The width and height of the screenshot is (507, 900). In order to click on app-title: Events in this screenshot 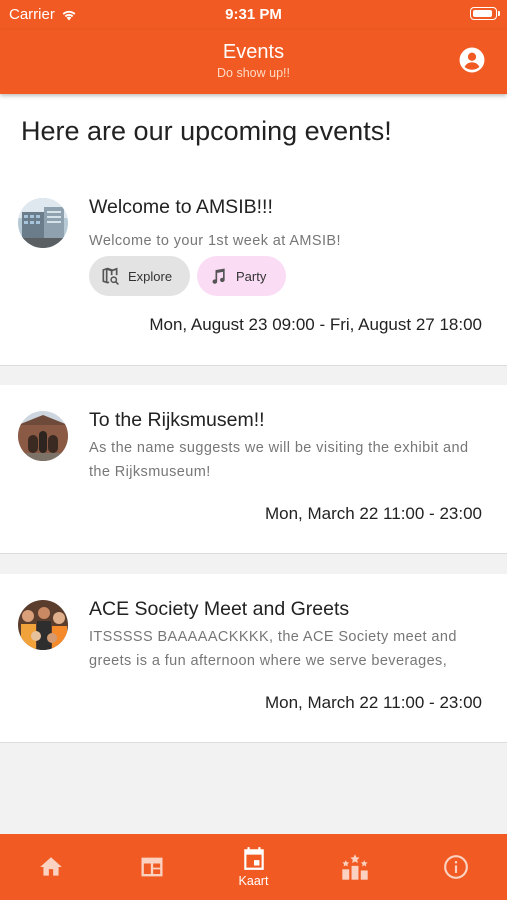, I will do `click(253, 52)`.